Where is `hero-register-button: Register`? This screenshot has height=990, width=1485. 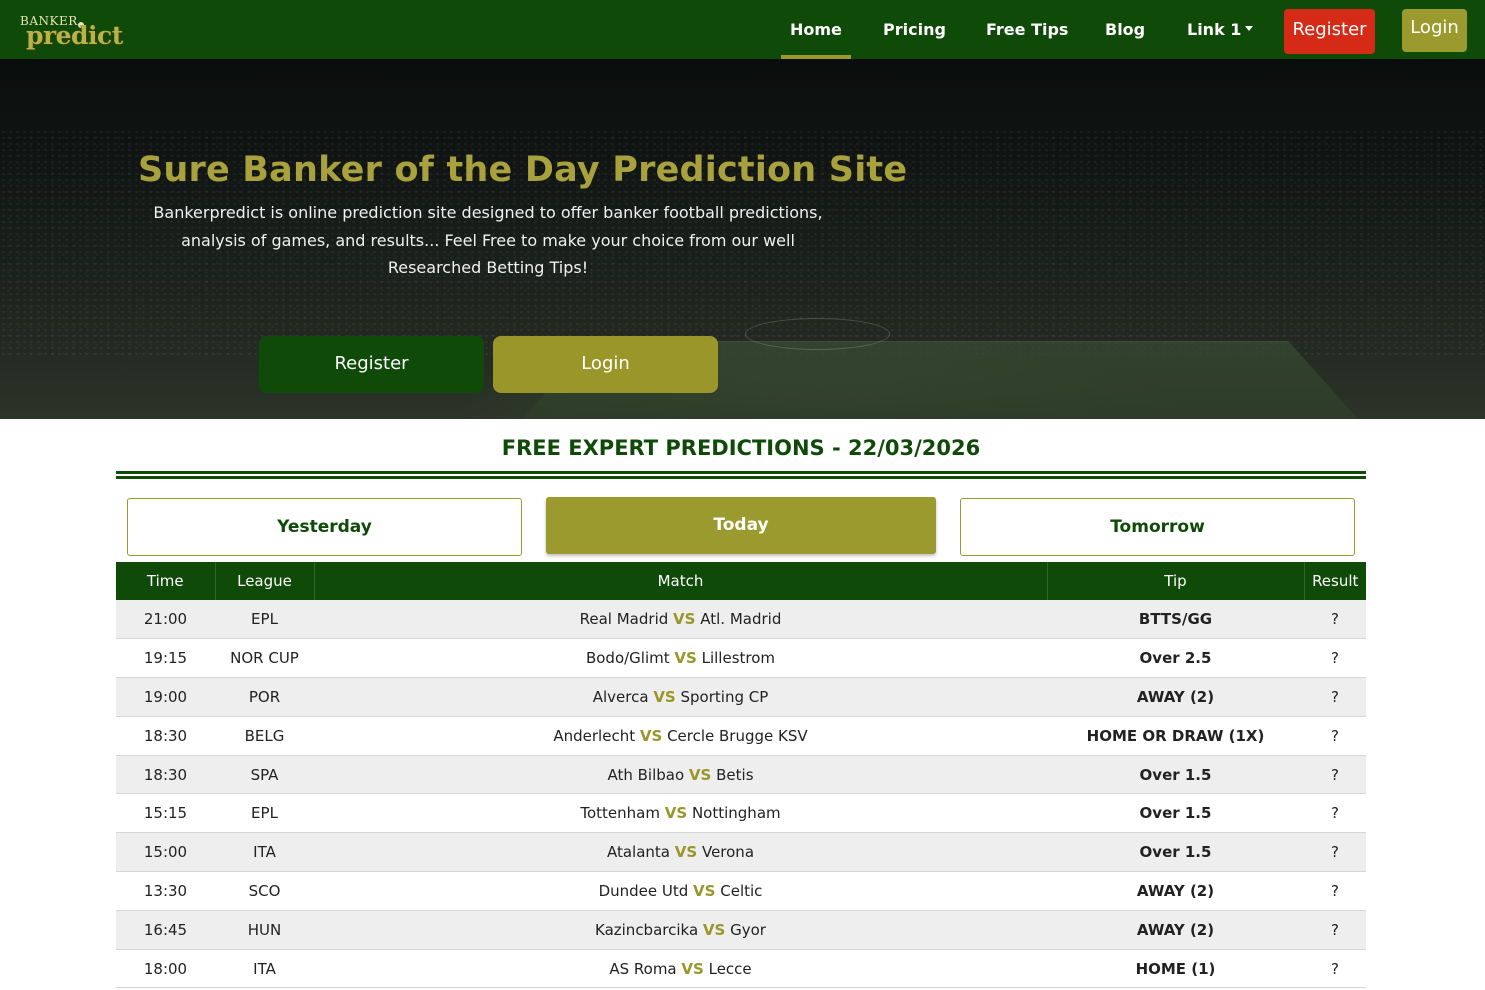
hero-register-button: Register is located at coordinates (371, 364).